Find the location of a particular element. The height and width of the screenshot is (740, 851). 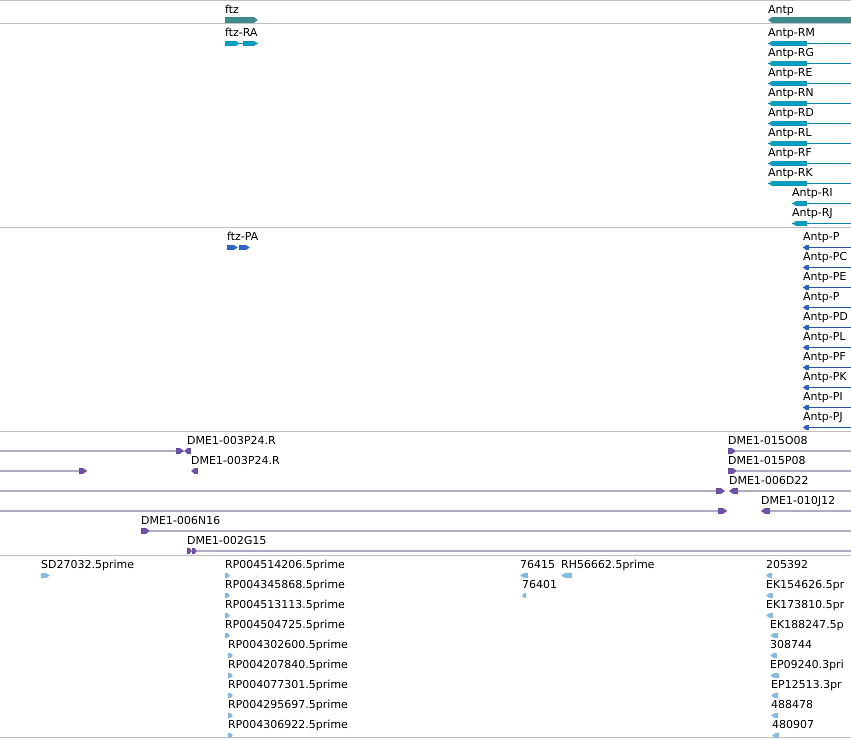

clone-label: DME1-006D22 is located at coordinates (768, 481).